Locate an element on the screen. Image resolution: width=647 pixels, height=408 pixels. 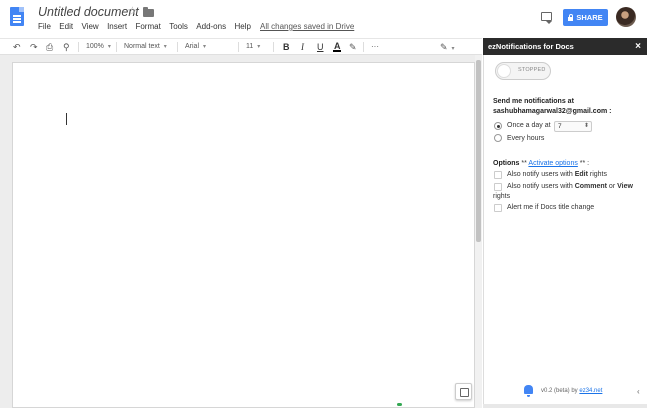
star-icon: ☆ is located at coordinates (132, 11).